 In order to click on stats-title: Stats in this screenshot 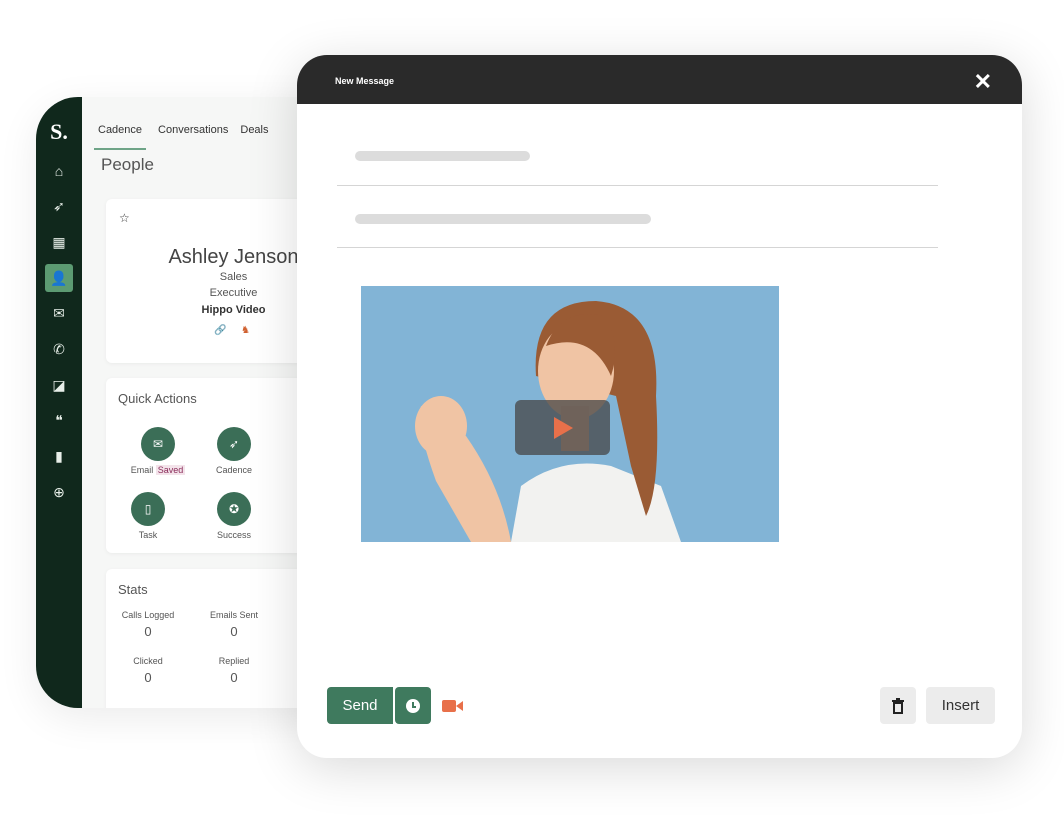, I will do `click(133, 589)`.